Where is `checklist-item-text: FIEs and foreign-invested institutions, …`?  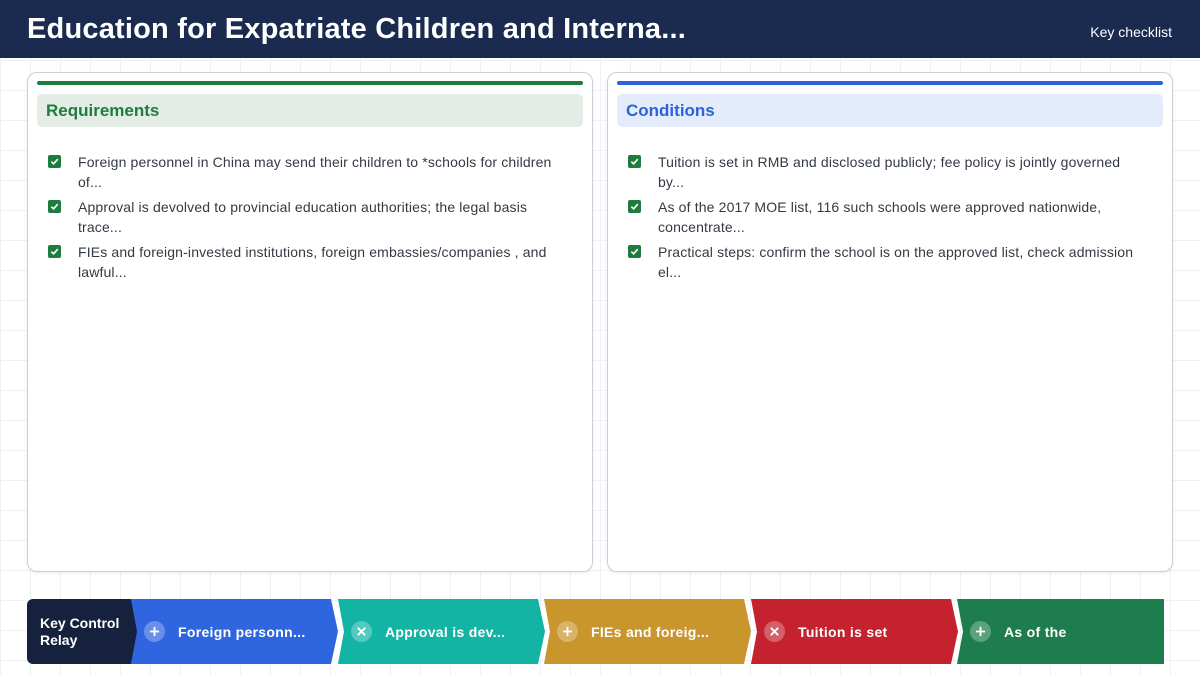 checklist-item-text: FIEs and foreign-invested institutions, … is located at coordinates (312, 262).